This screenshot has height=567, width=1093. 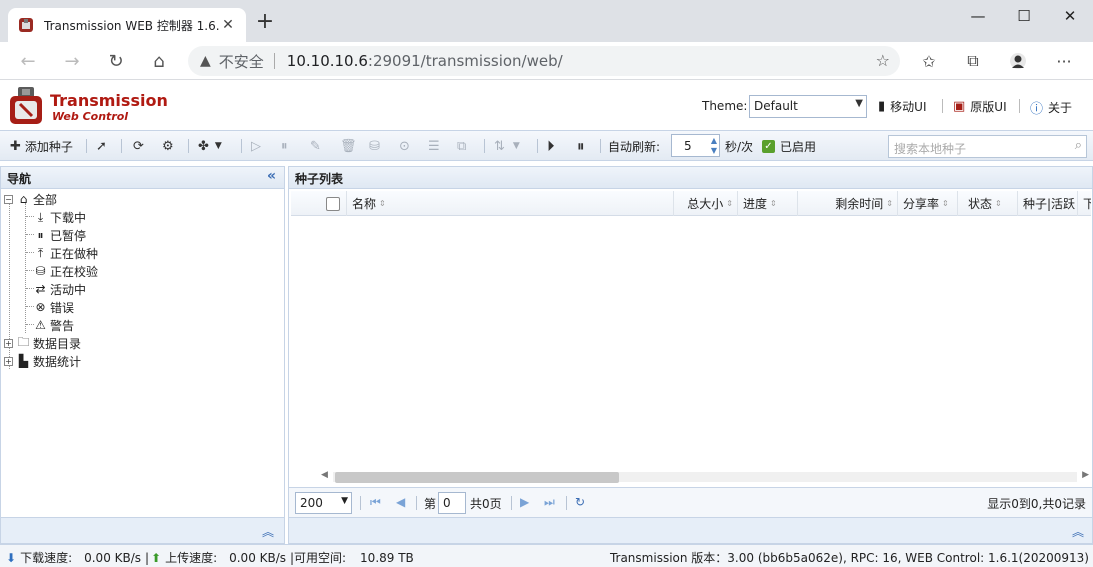 I want to click on rename-button: ✎, so click(x=315, y=146).